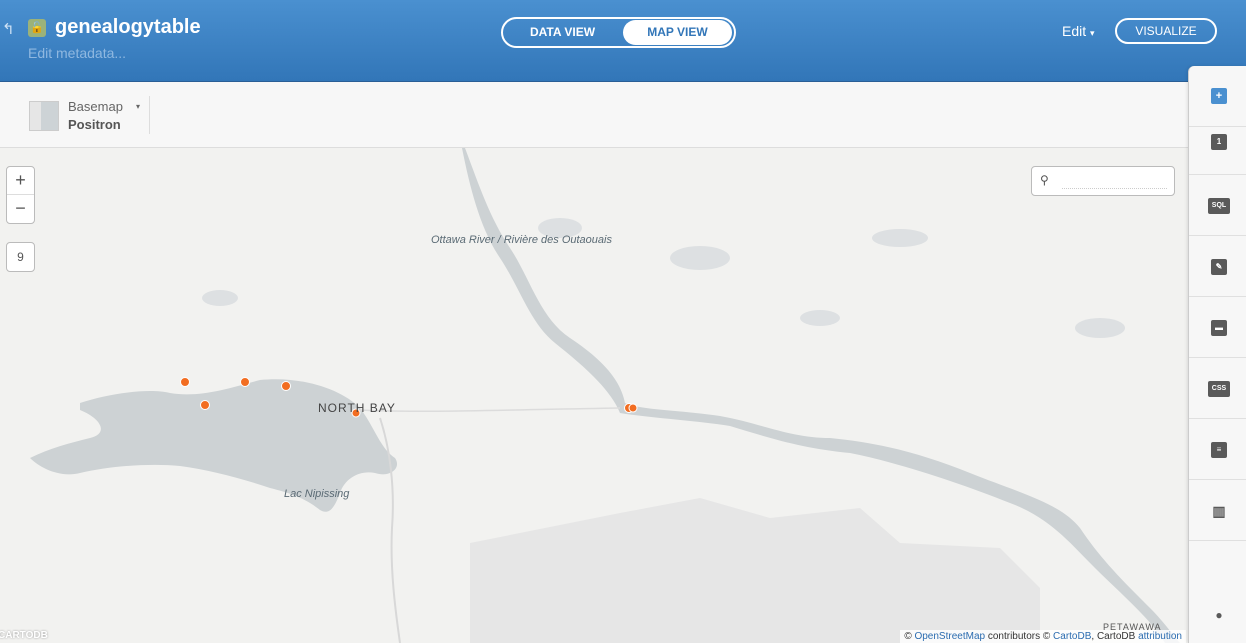 The image size is (1246, 643). I want to click on layer-number-icon: 1, so click(1219, 142).